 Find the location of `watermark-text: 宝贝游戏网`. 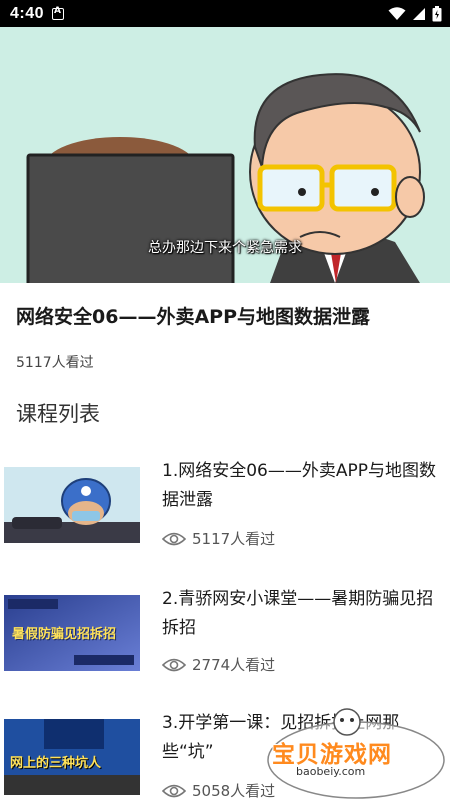

watermark-text: 宝贝游戏网 is located at coordinates (332, 755).